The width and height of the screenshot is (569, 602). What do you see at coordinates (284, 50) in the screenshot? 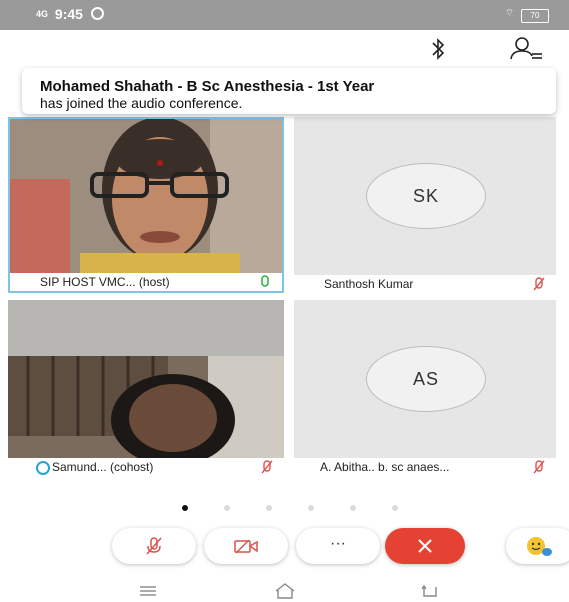
I see `top-actions` at bounding box center [284, 50].